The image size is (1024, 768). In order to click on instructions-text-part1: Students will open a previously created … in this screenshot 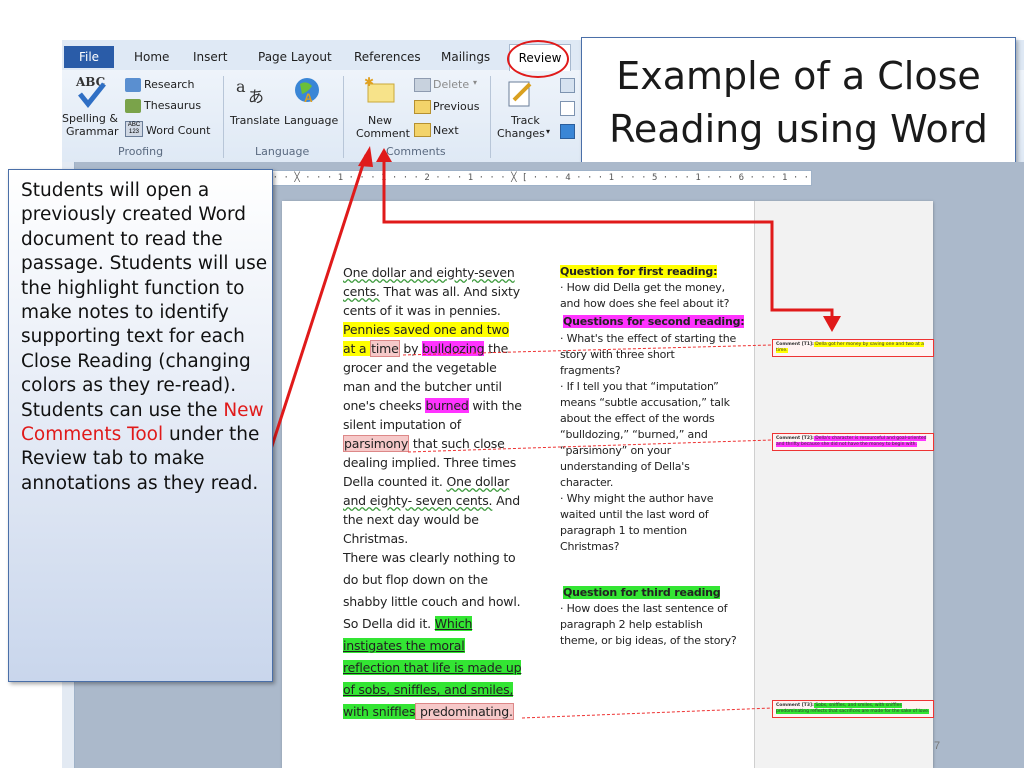, I will do `click(144, 300)`.